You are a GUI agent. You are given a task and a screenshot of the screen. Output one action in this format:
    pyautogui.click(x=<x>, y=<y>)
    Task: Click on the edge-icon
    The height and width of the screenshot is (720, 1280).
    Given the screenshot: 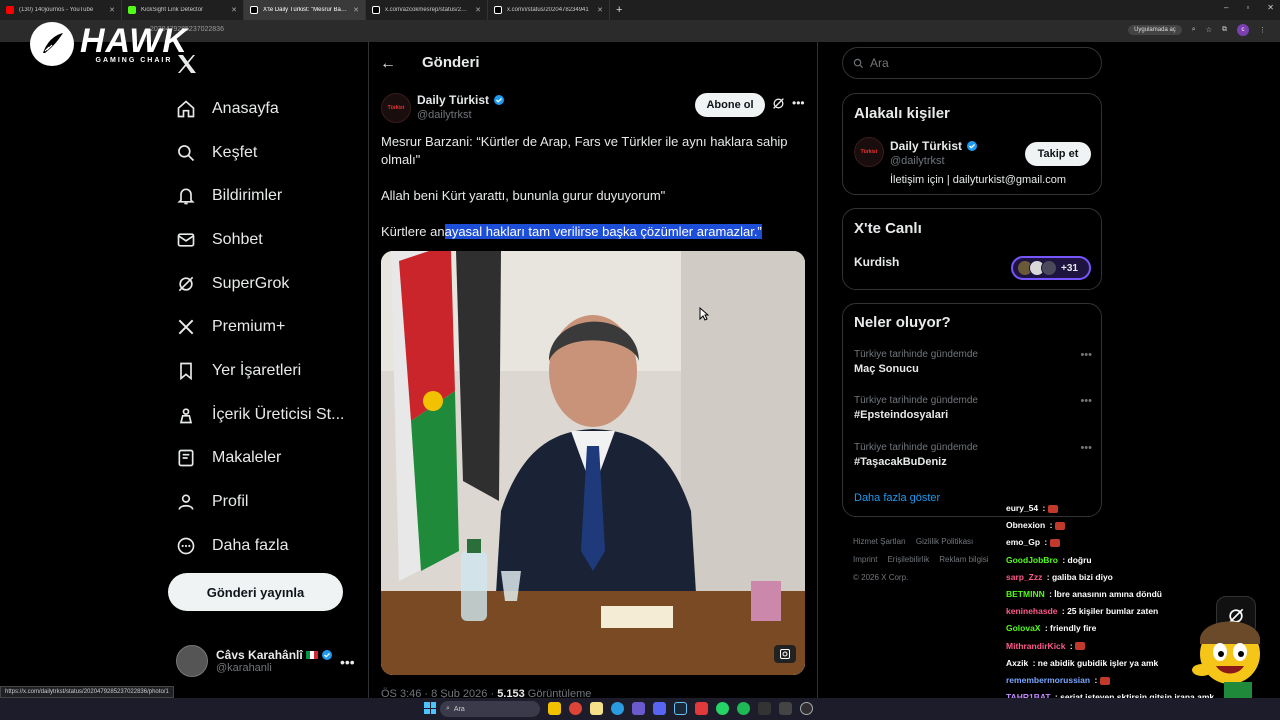 What is the action you would take?
    pyautogui.click(x=617, y=708)
    